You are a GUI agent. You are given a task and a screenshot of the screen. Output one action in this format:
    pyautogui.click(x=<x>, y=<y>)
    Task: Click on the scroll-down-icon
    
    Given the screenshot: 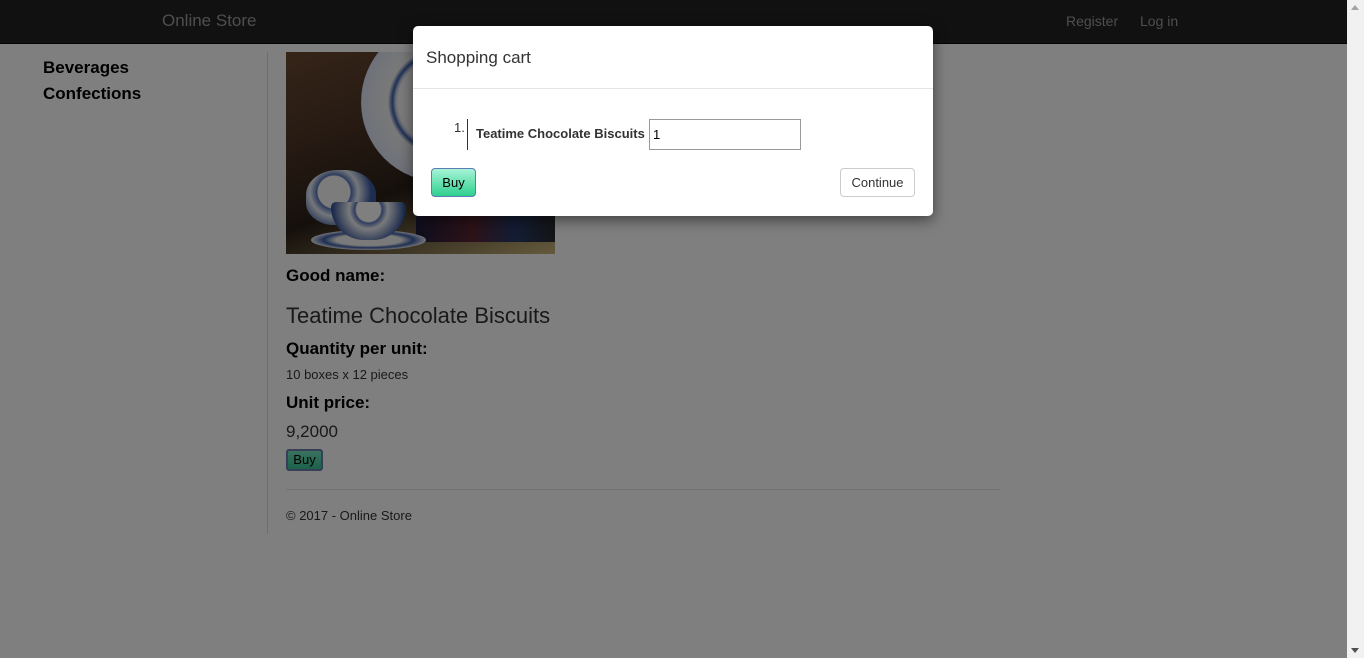 What is the action you would take?
    pyautogui.click(x=1355, y=650)
    